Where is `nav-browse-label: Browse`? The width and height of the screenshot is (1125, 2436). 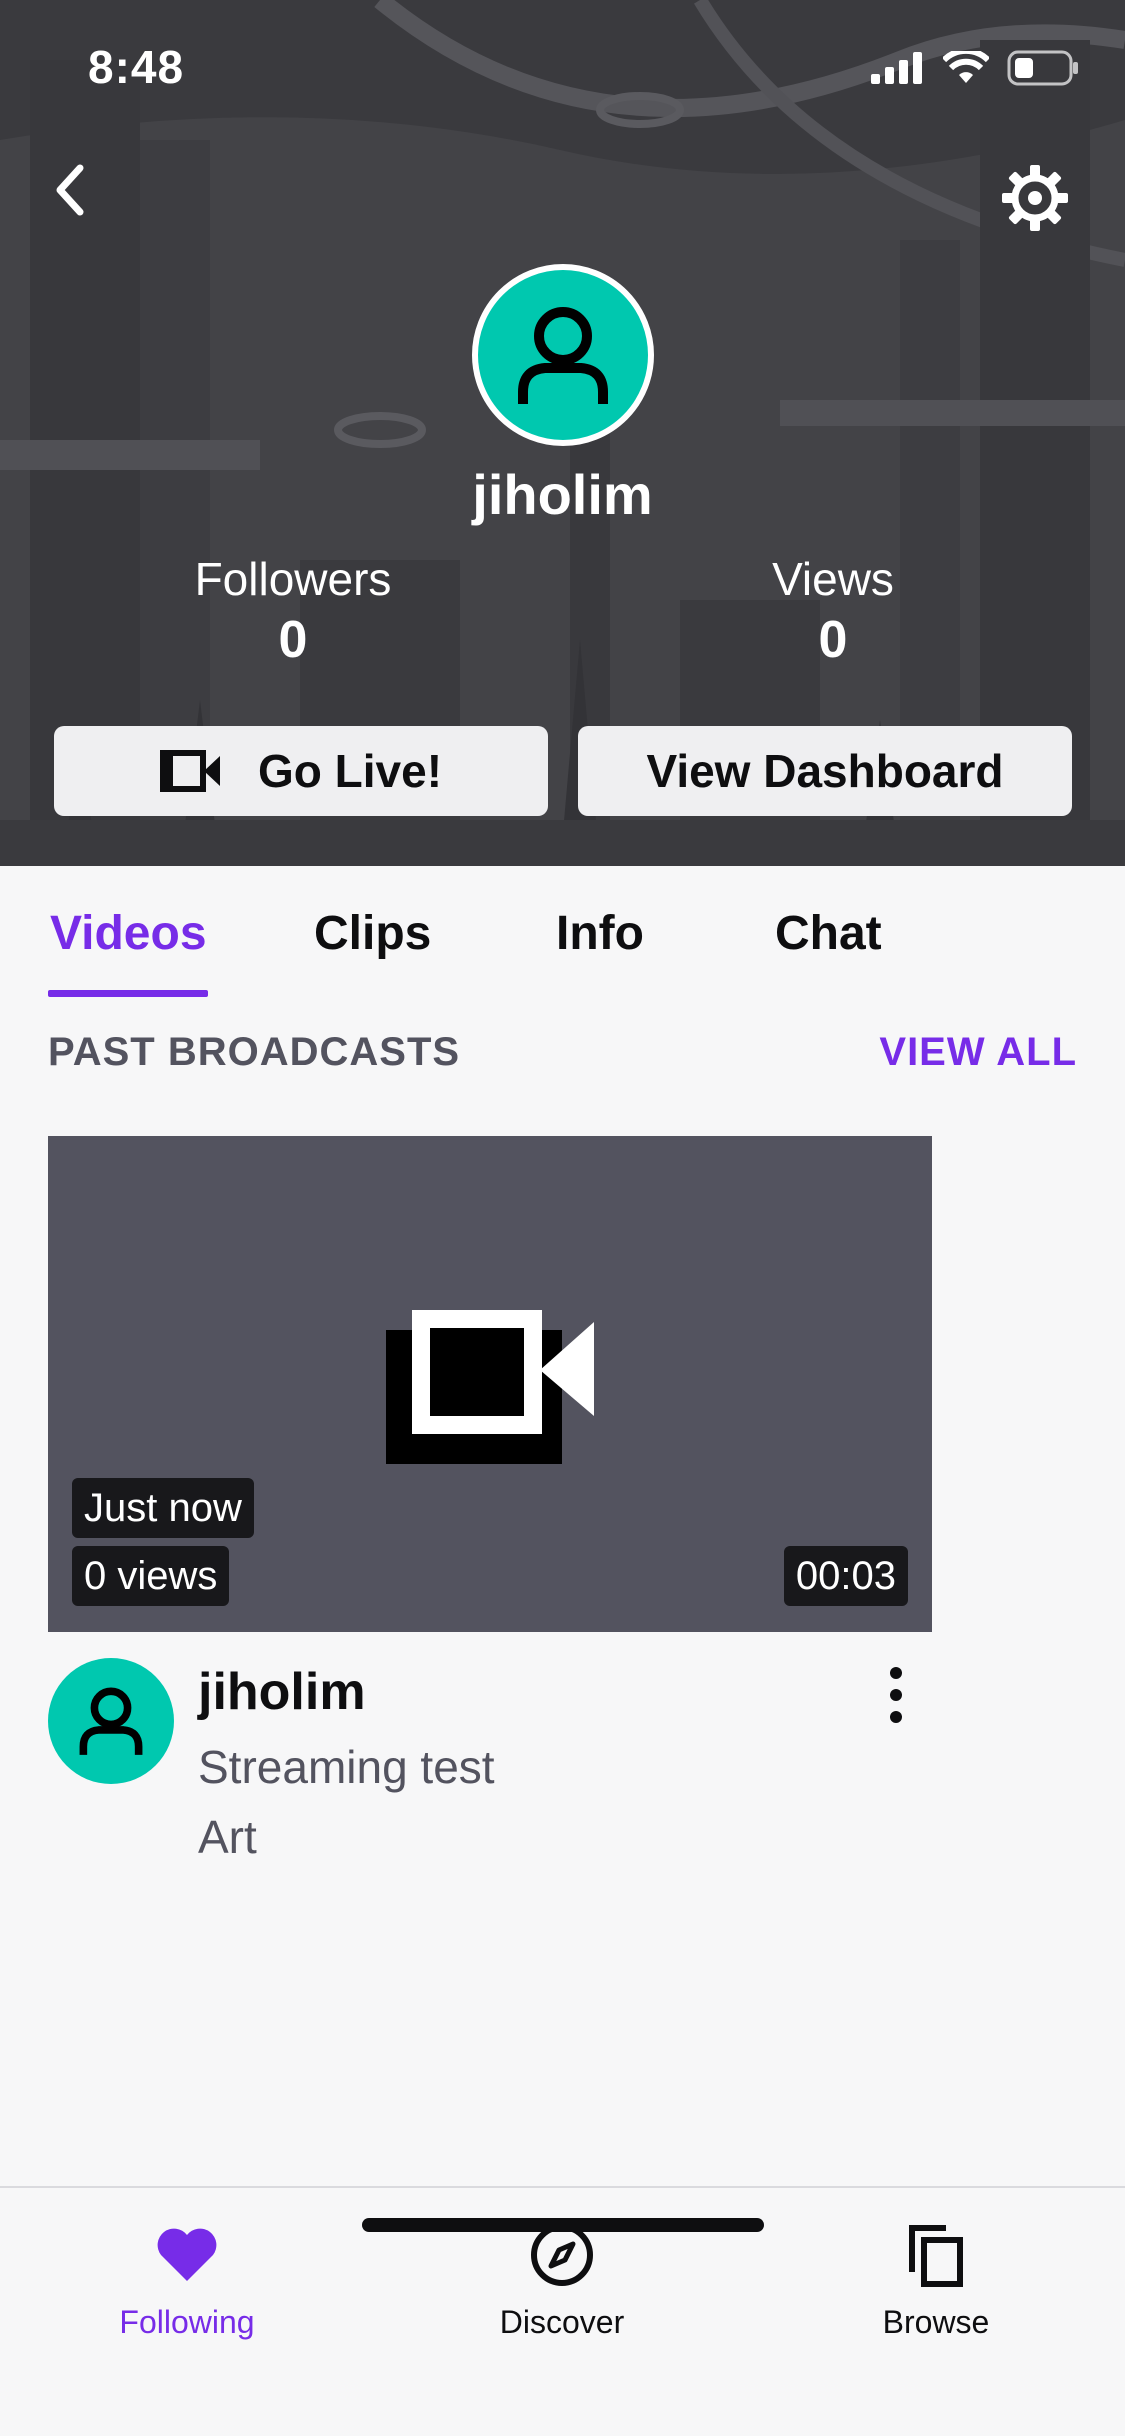
nav-browse-label: Browse is located at coordinates (936, 2322).